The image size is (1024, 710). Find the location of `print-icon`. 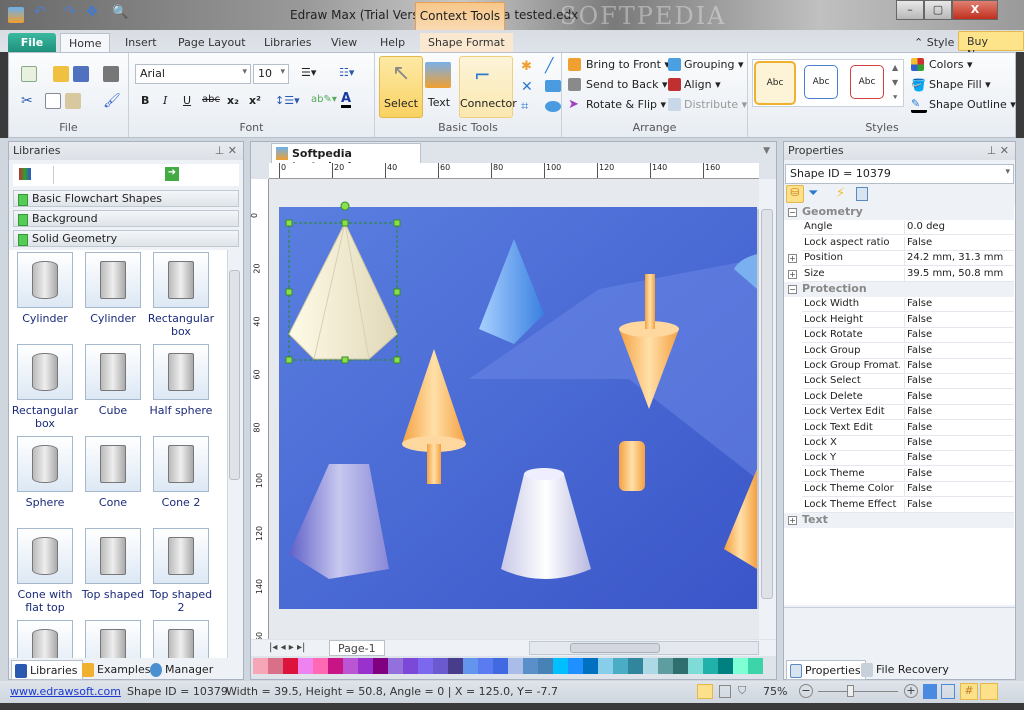

print-icon is located at coordinates (111, 74).